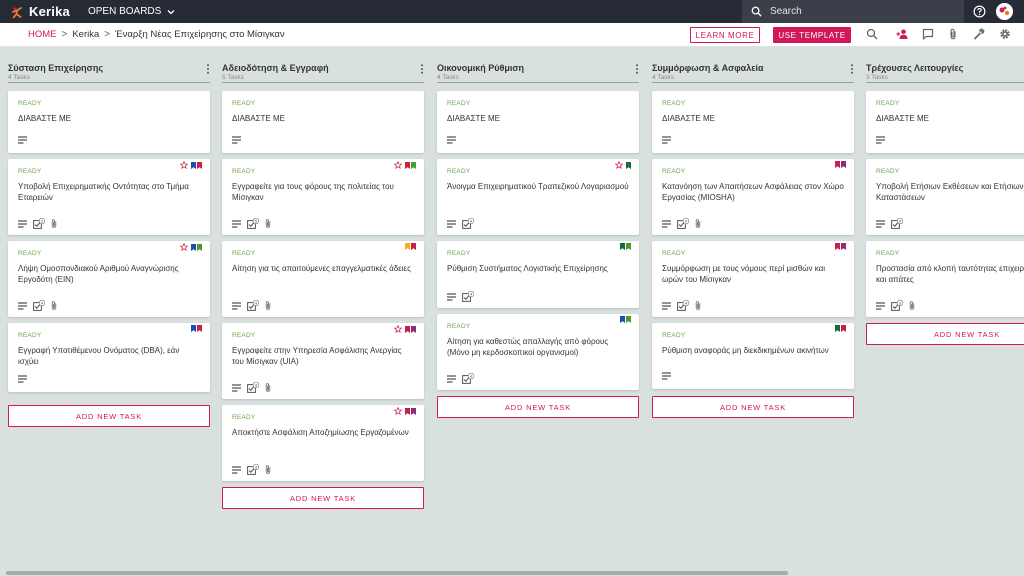 This screenshot has width=1024, height=576. Describe the element at coordinates (872, 34) in the screenshot. I see `search-board-icon` at that location.